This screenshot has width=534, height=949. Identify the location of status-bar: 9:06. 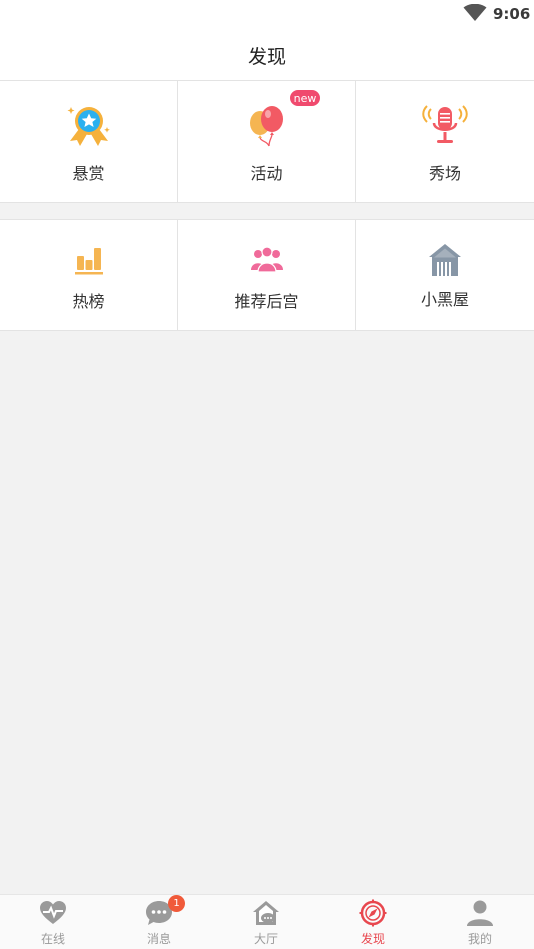
(267, 14).